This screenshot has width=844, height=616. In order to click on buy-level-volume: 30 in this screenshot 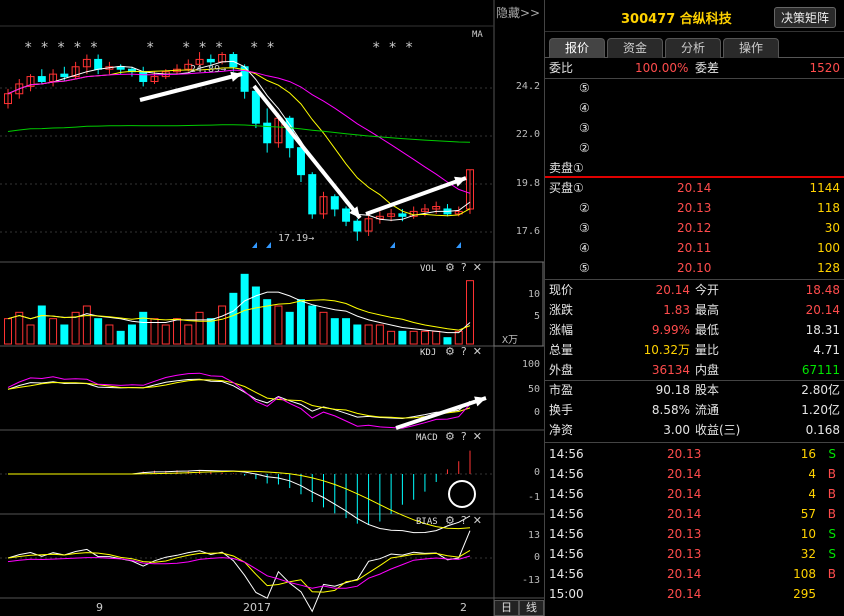, I will do `click(832, 228)`.